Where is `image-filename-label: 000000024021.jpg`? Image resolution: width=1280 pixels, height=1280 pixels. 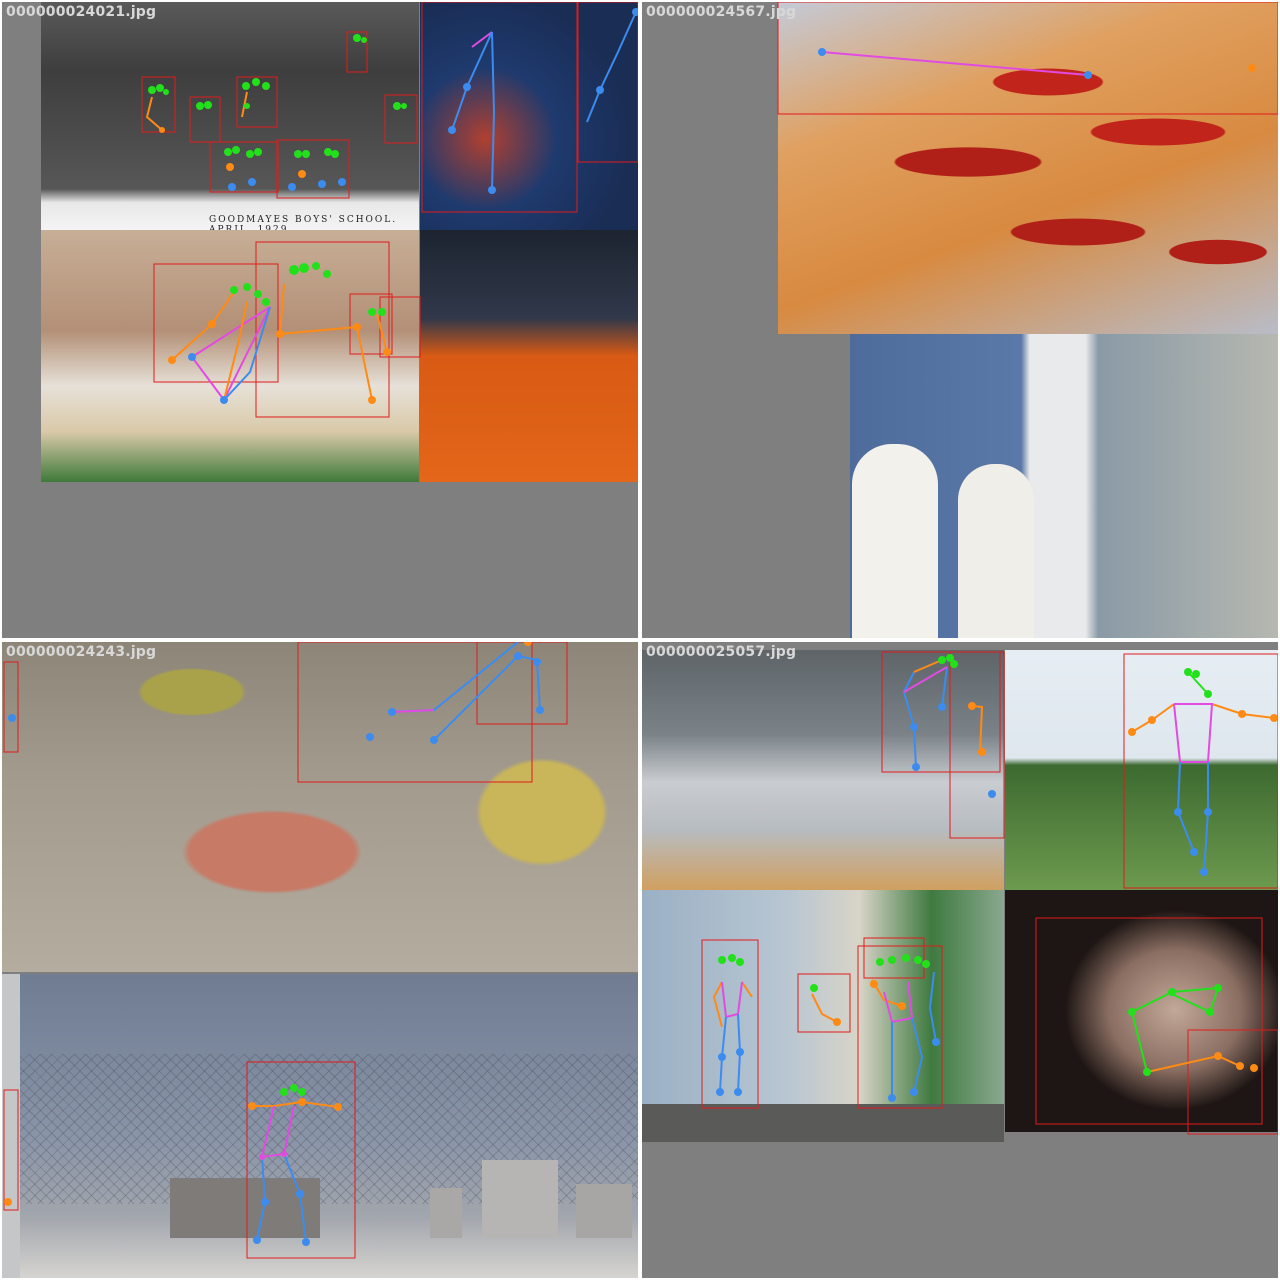
image-filename-label: 000000024021.jpg is located at coordinates (81, 12).